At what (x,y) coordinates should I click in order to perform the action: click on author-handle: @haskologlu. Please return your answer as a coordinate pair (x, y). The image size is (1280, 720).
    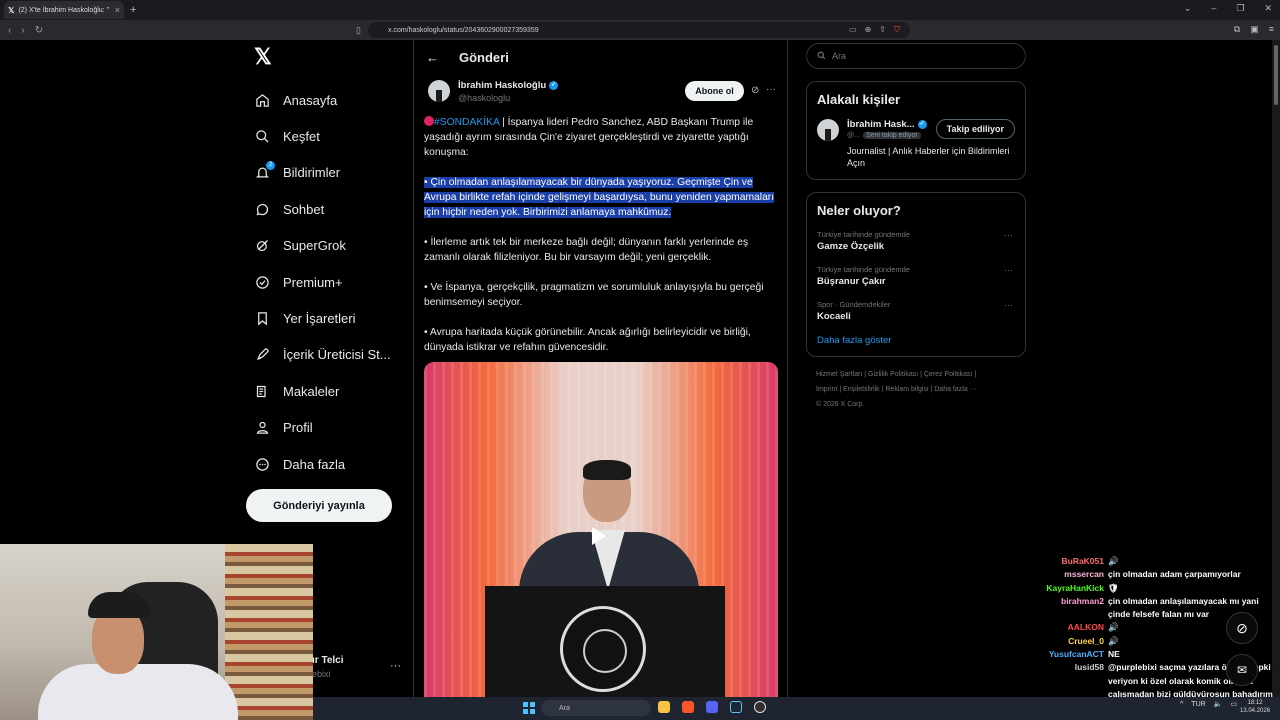
    Looking at the image, I should click on (508, 98).